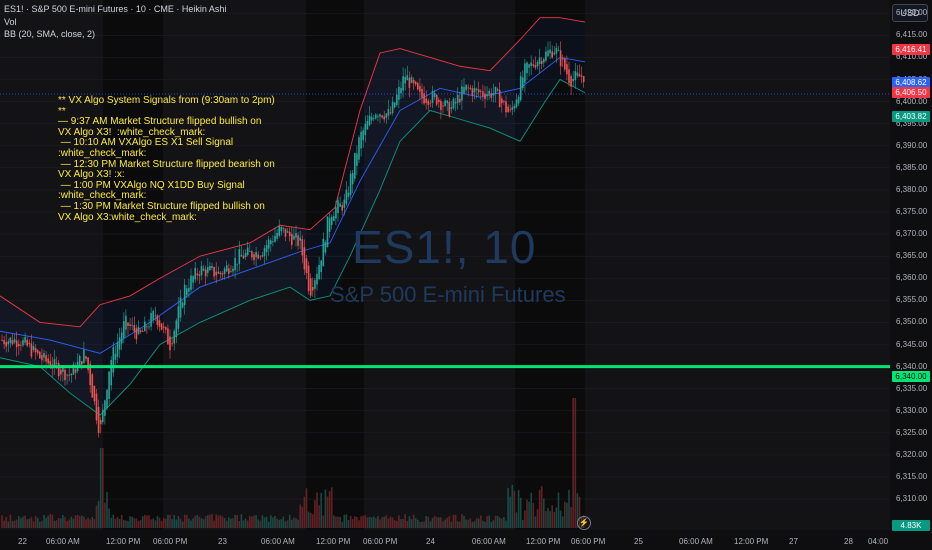 This screenshot has width=932, height=550. I want to click on time-tick: 22, so click(22, 541).